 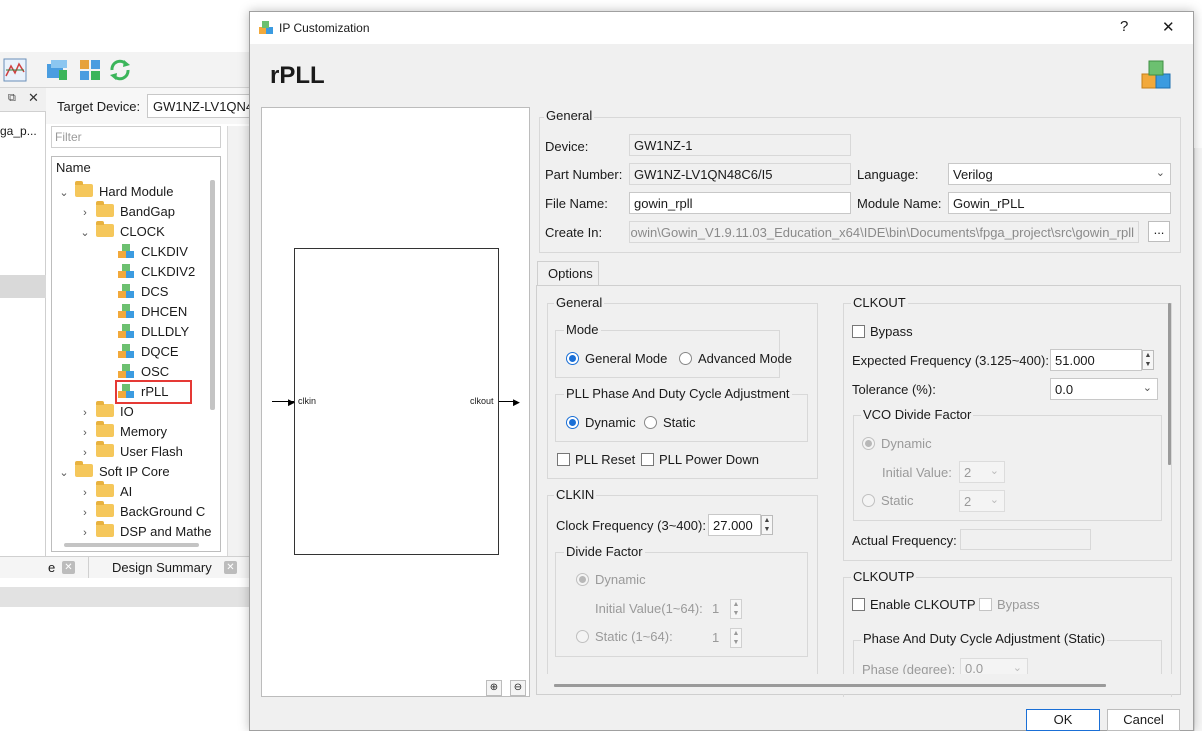 What do you see at coordinates (968, 501) in the screenshot?
I see `vco-static-value: 2` at bounding box center [968, 501].